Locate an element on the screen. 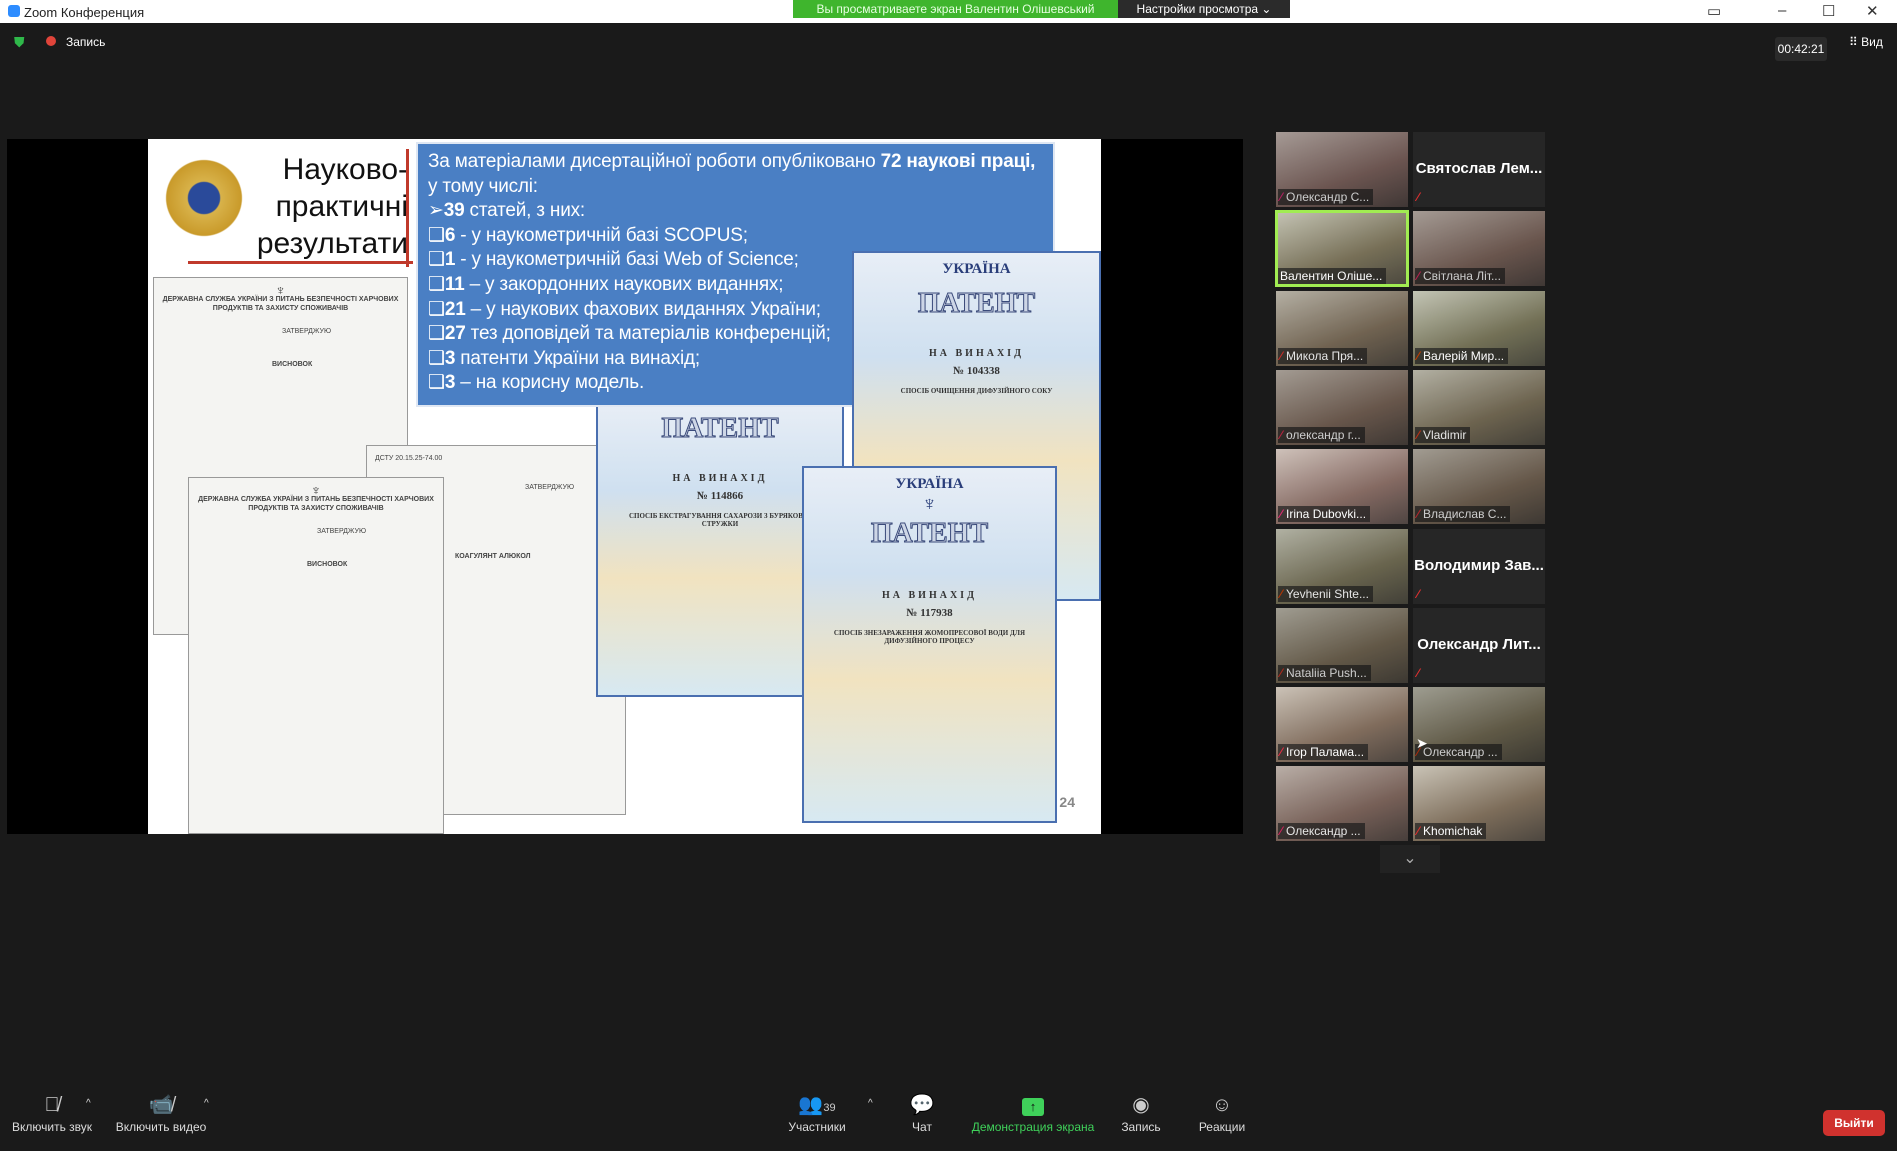  meeting-timer: 00:42:21 is located at coordinates (1801, 49).